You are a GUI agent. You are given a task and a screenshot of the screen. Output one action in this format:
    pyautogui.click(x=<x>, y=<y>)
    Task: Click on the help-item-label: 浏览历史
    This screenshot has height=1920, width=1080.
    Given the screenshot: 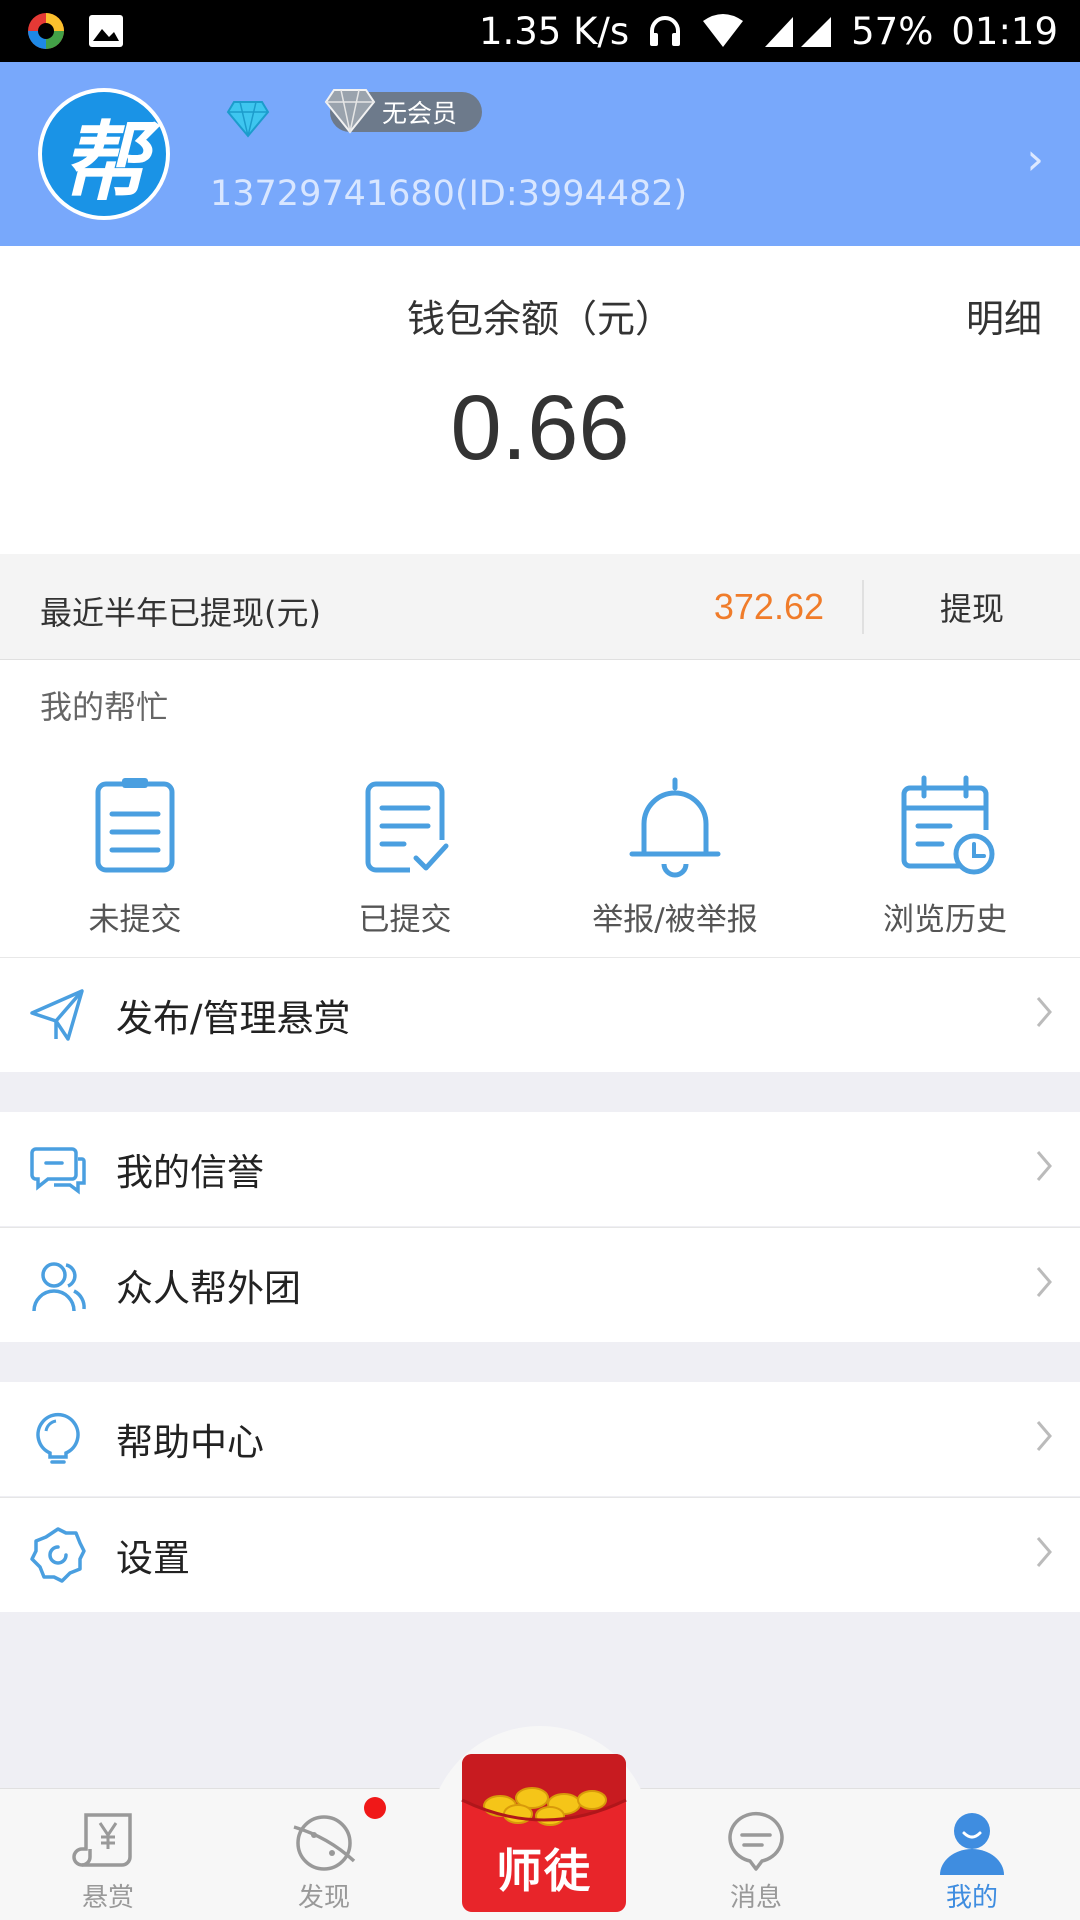 What is the action you would take?
    pyautogui.click(x=945, y=920)
    